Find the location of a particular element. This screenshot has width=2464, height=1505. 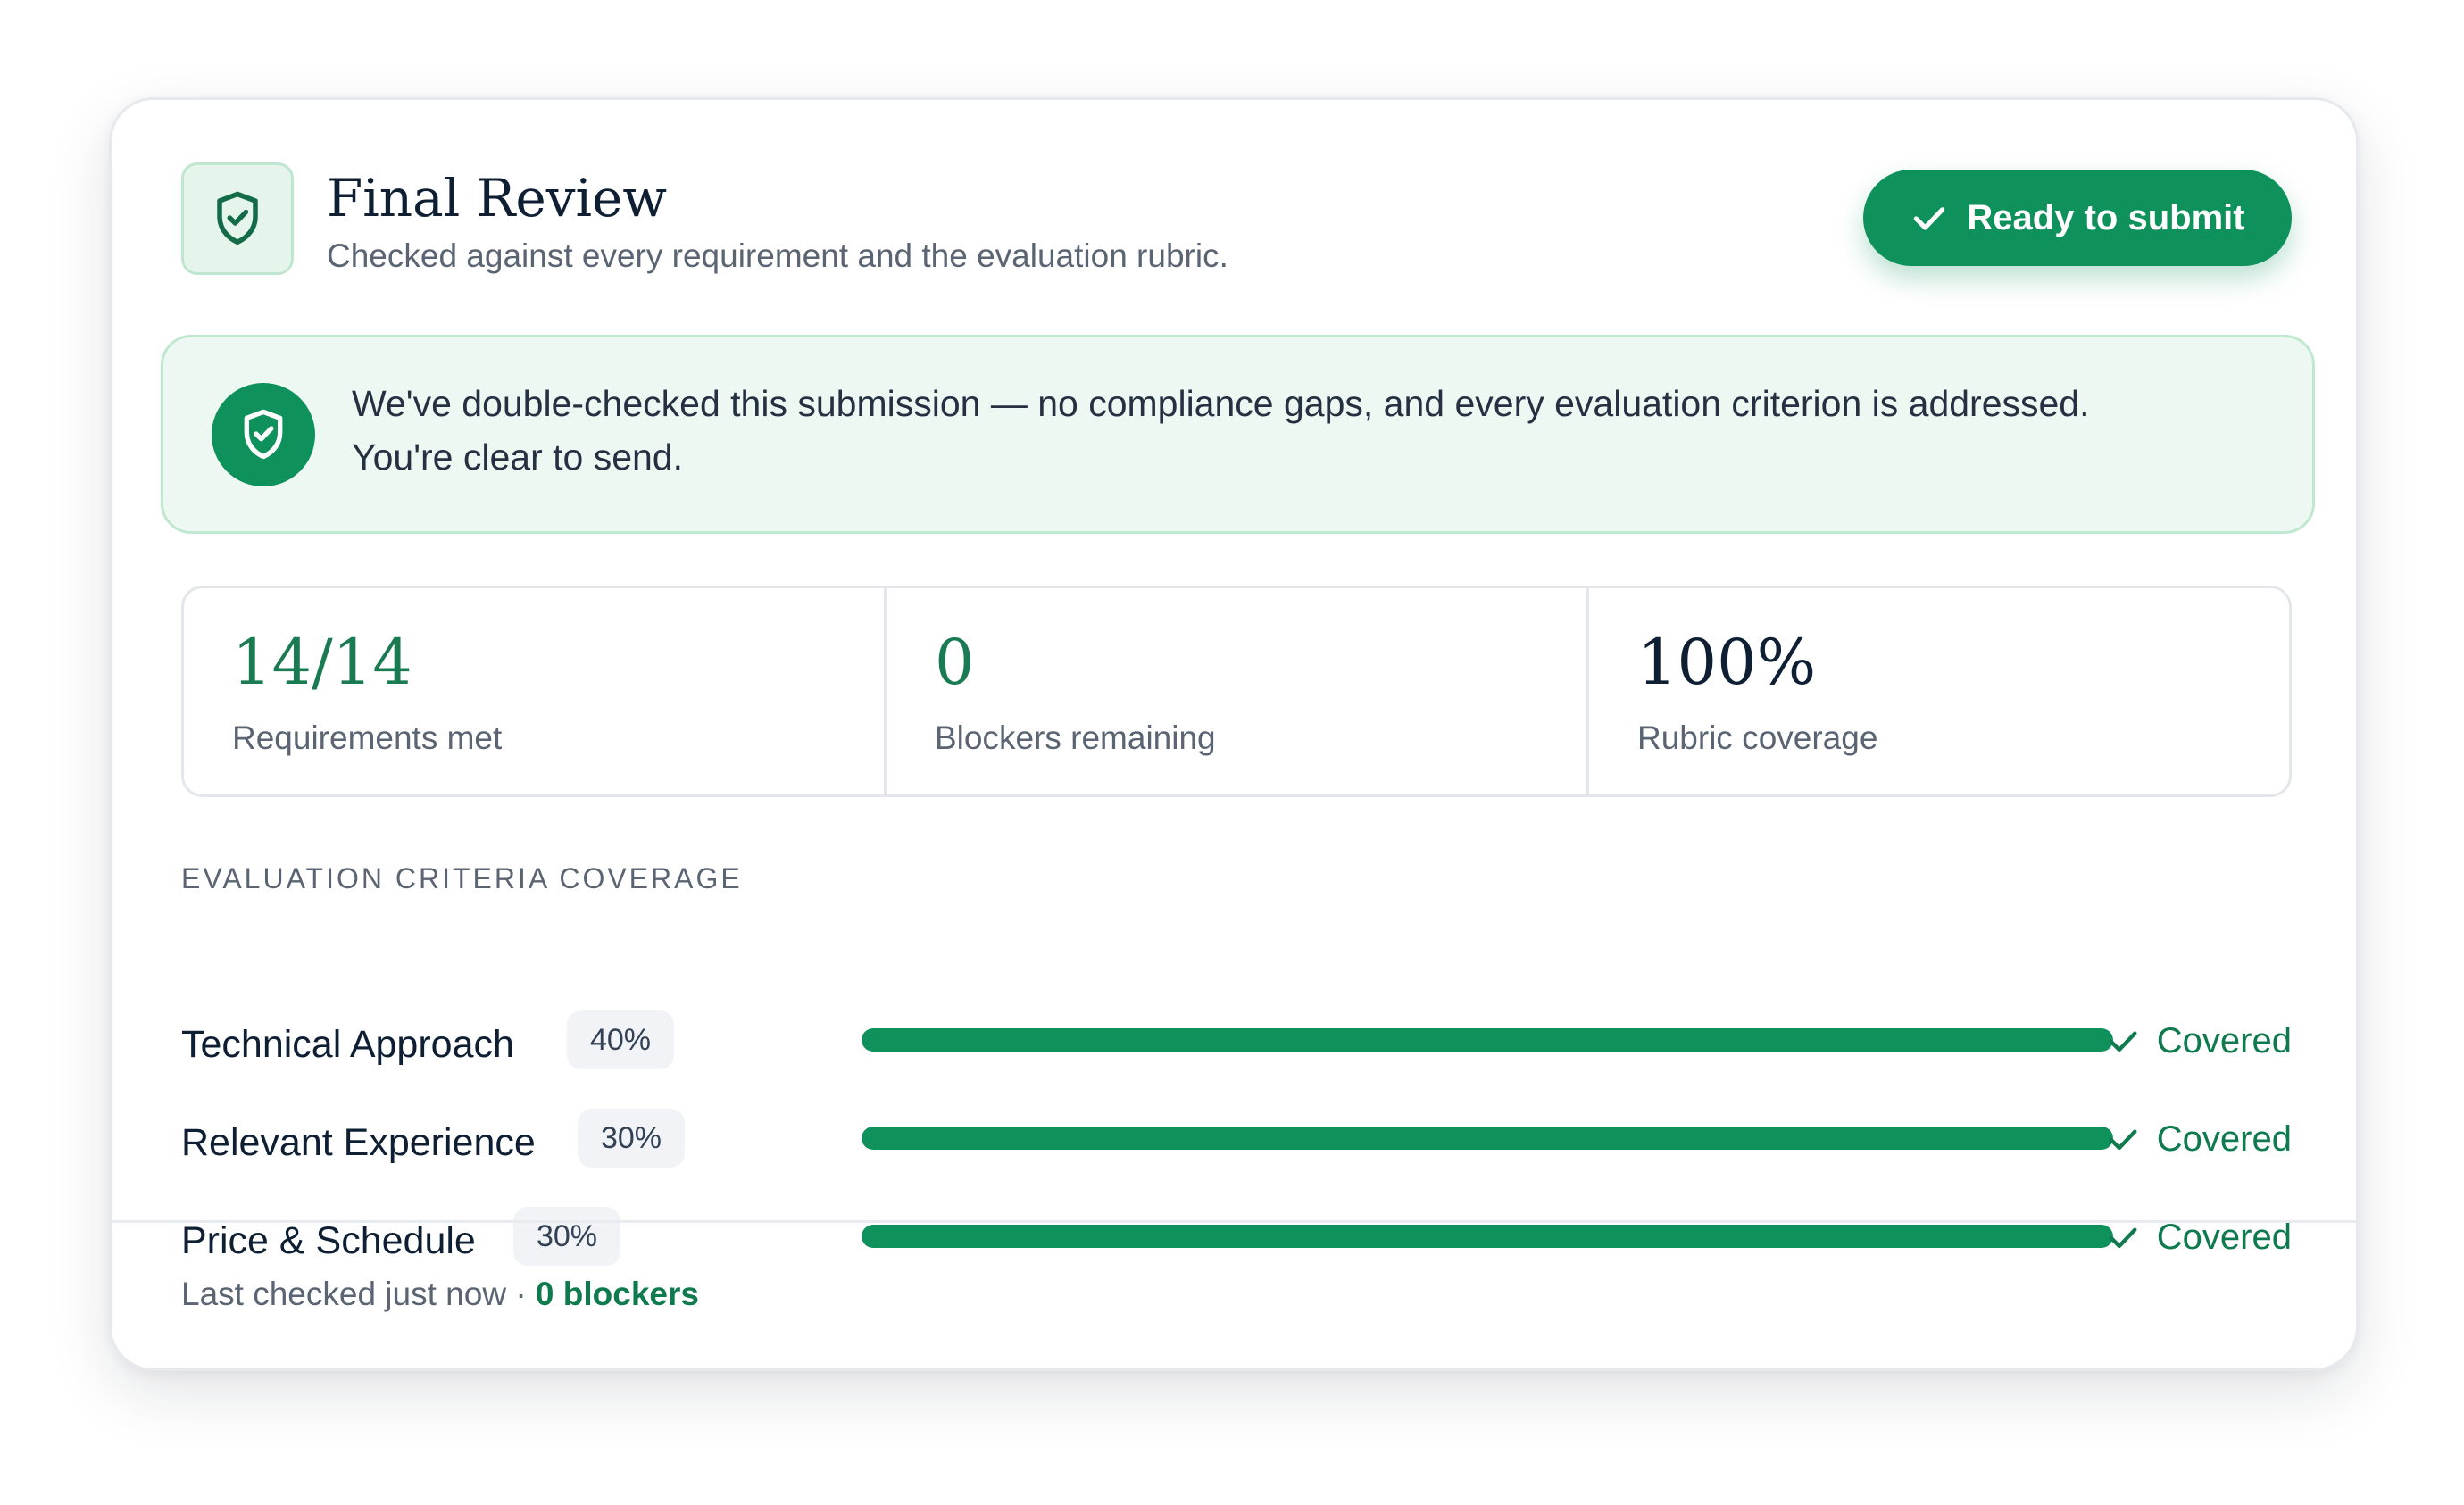

ready-to-submit-button: Ready to submit is located at coordinates (2077, 218).